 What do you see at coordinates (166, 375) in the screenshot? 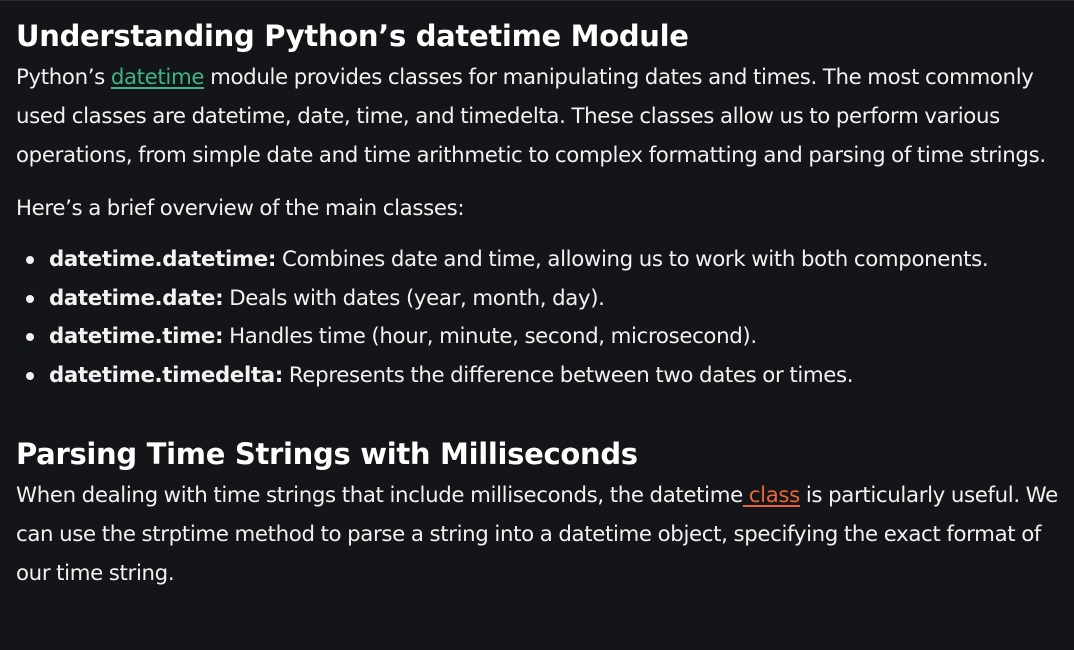
I see `class-term: datetime.timedelta:` at bounding box center [166, 375].